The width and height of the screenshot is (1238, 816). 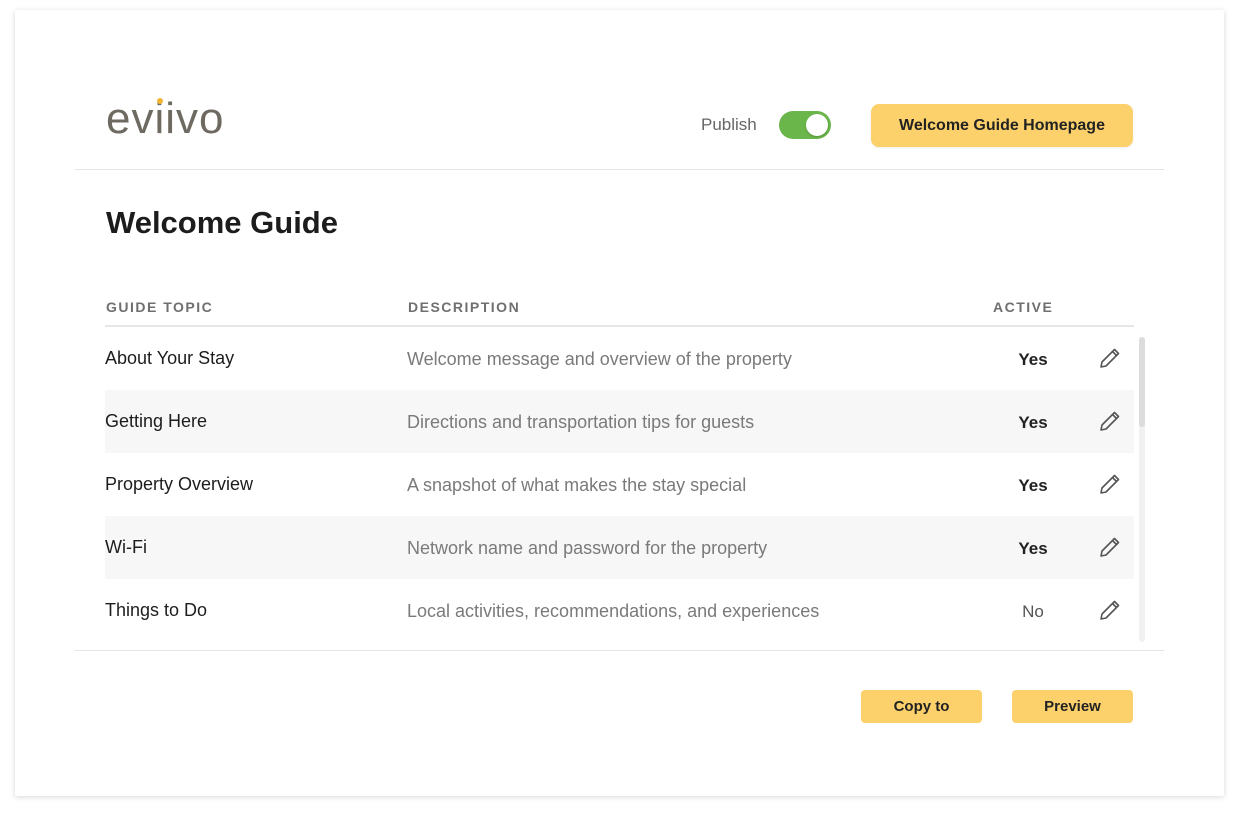 I want to click on copy-to-button: Copy to, so click(x=921, y=706).